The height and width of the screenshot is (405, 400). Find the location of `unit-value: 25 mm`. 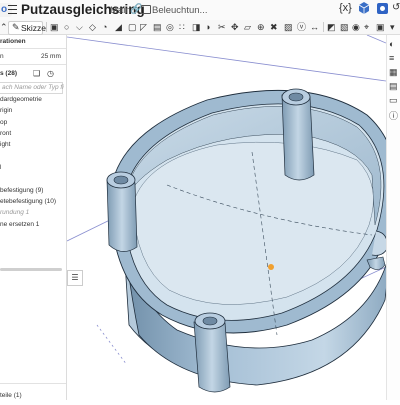

unit-value: 25 mm is located at coordinates (51, 57).